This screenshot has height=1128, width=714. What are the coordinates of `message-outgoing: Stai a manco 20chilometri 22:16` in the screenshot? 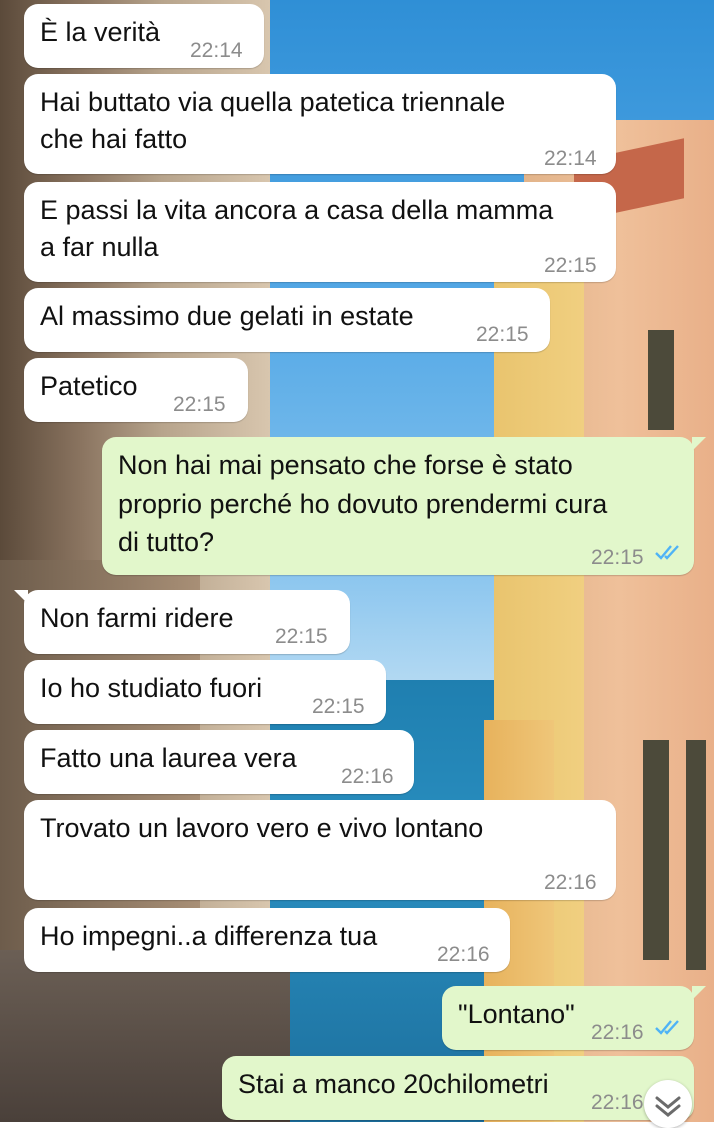 It's located at (458, 1088).